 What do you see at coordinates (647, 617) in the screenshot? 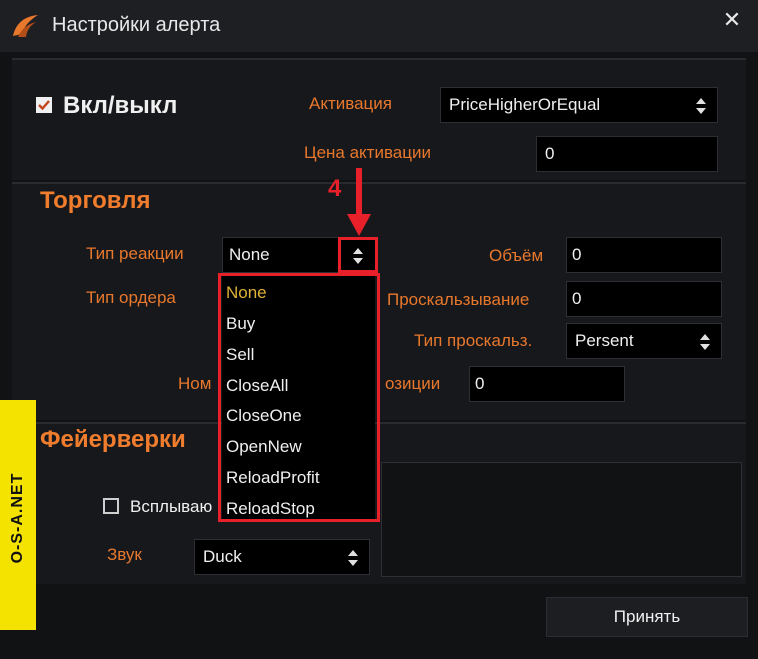
I see `accept-button: Принять` at bounding box center [647, 617].